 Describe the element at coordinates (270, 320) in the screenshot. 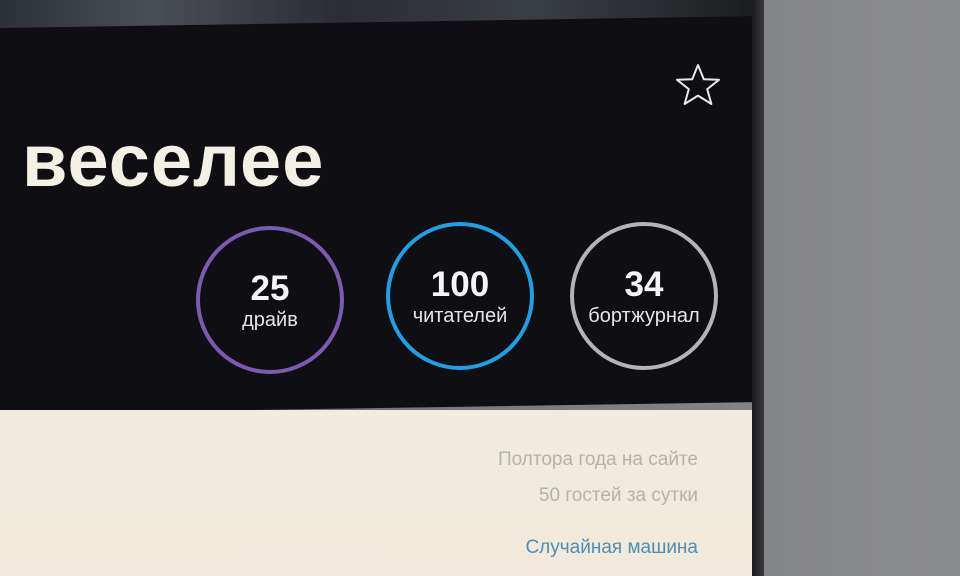

I see `drive-label: драйв` at that location.